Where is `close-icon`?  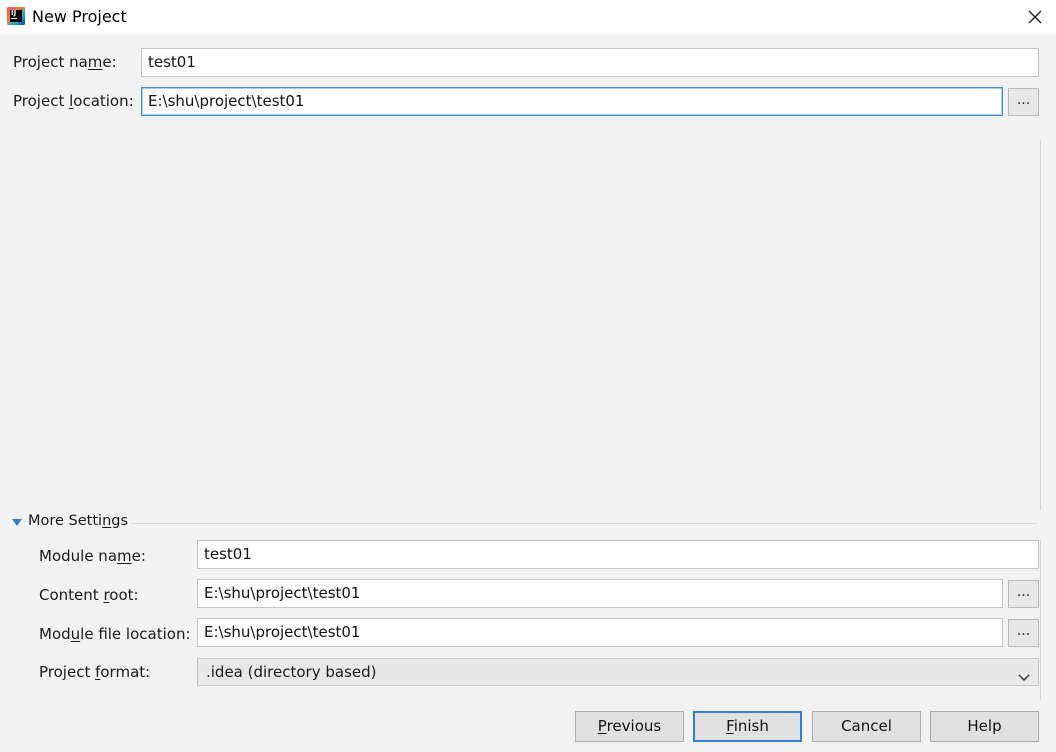
close-icon is located at coordinates (1035, 17).